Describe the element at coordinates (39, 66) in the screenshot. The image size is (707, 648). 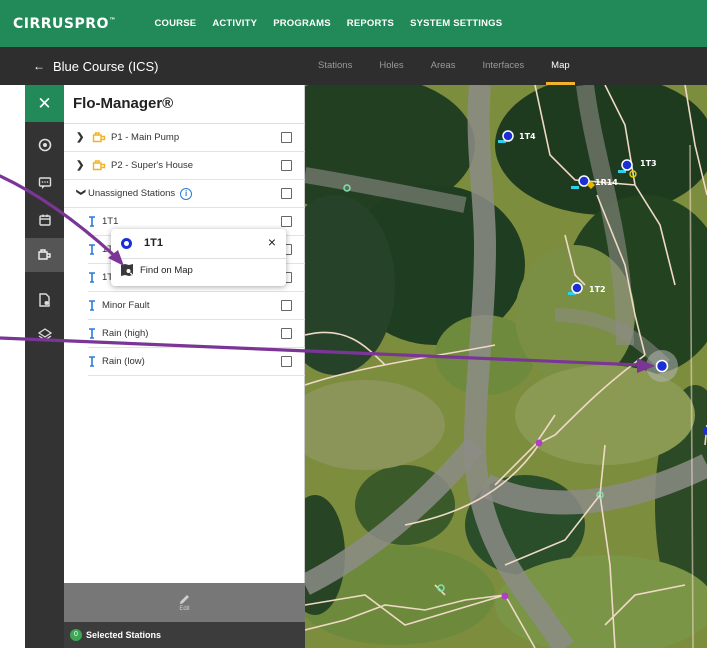
I see `back-arrow-icon: ←` at that location.